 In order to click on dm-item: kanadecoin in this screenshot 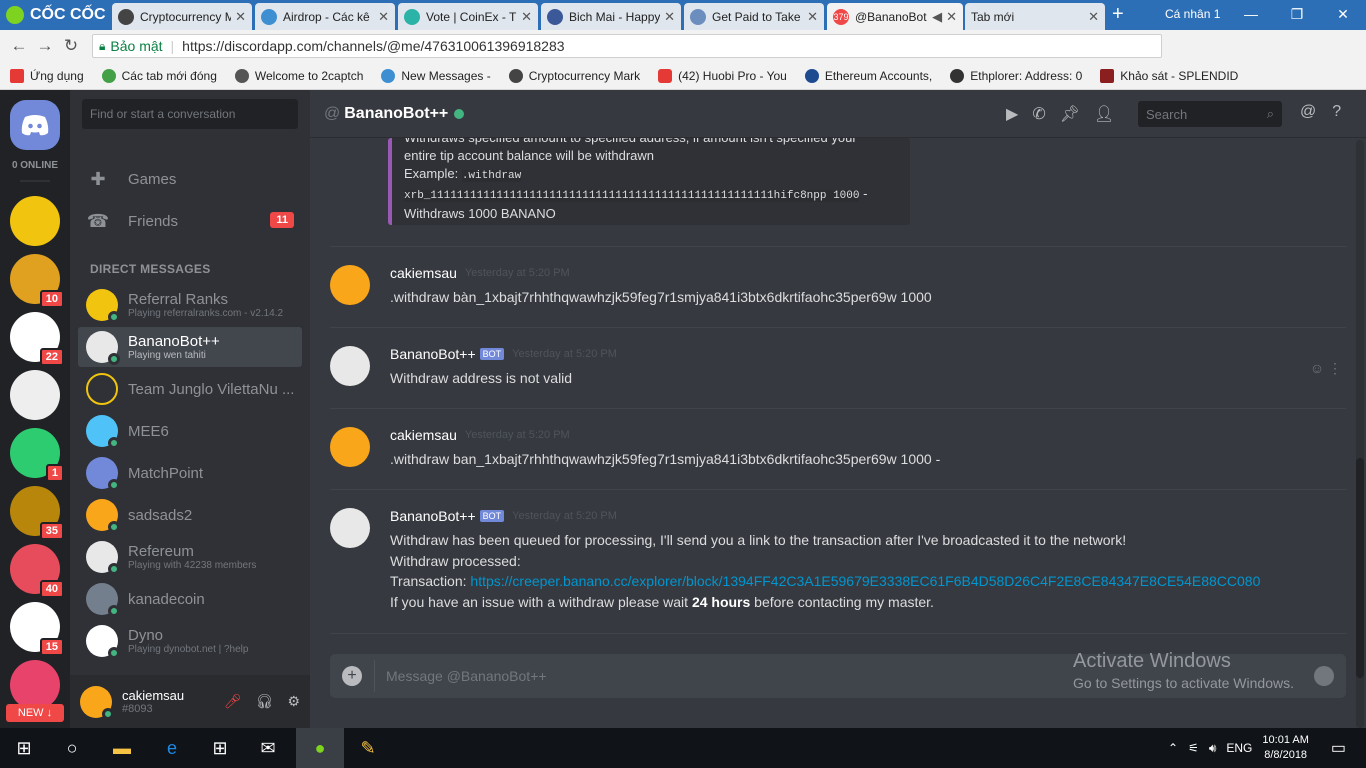, I will do `click(190, 599)`.